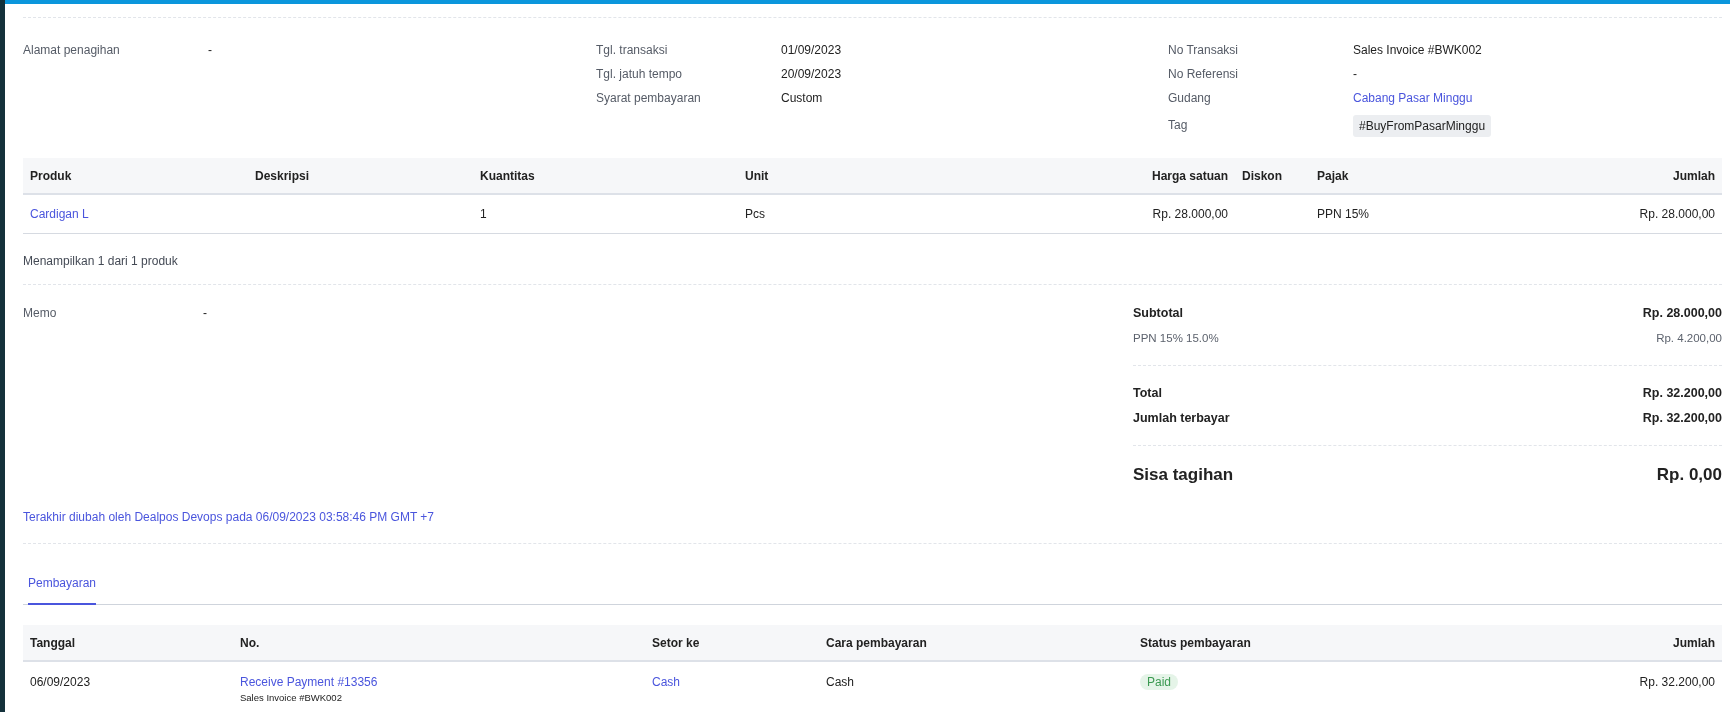 The image size is (1730, 712). Describe the element at coordinates (1181, 418) in the screenshot. I see `summary-label: Jumlah terbayar` at that location.